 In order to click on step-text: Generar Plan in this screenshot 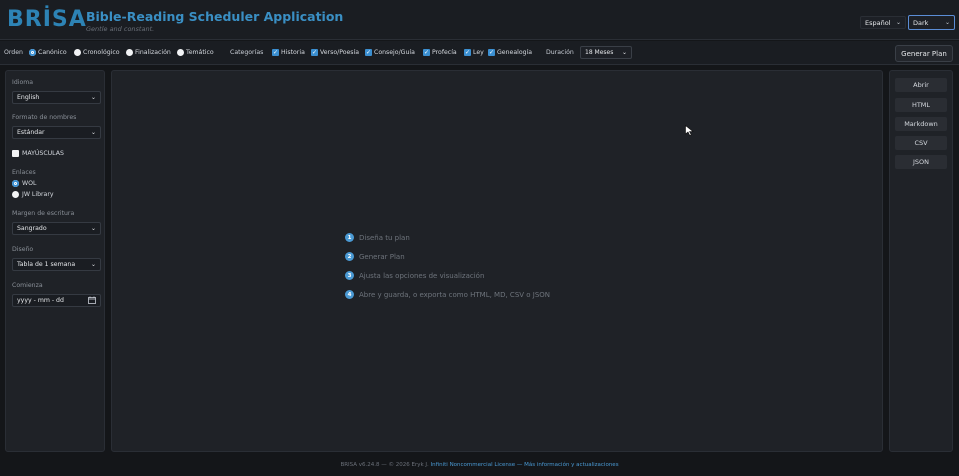, I will do `click(382, 256)`.